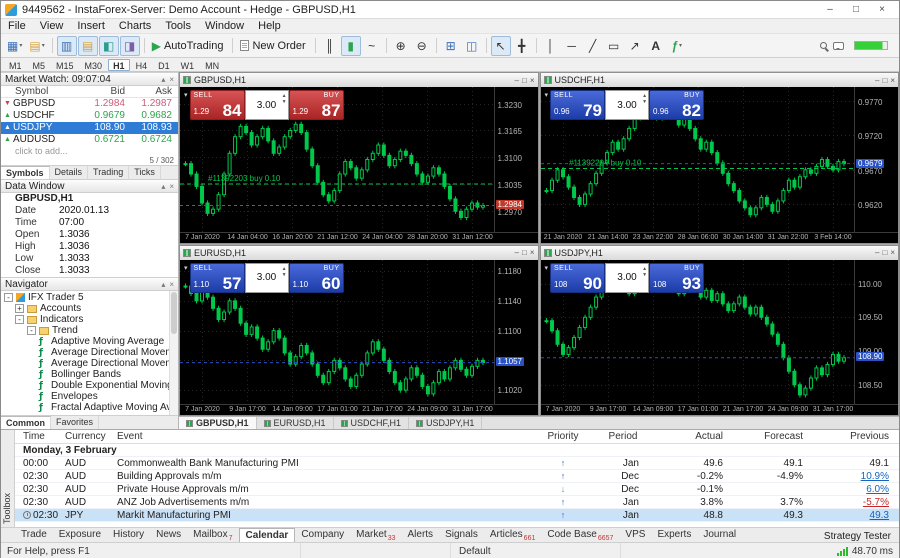 The width and height of the screenshot is (900, 558). I want to click on tab-details: Details, so click(69, 172).